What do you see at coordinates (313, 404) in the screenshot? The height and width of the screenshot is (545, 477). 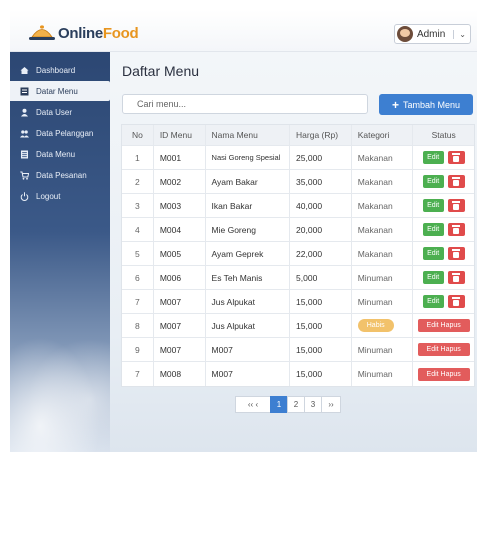 I see `page-3-button: 3` at bounding box center [313, 404].